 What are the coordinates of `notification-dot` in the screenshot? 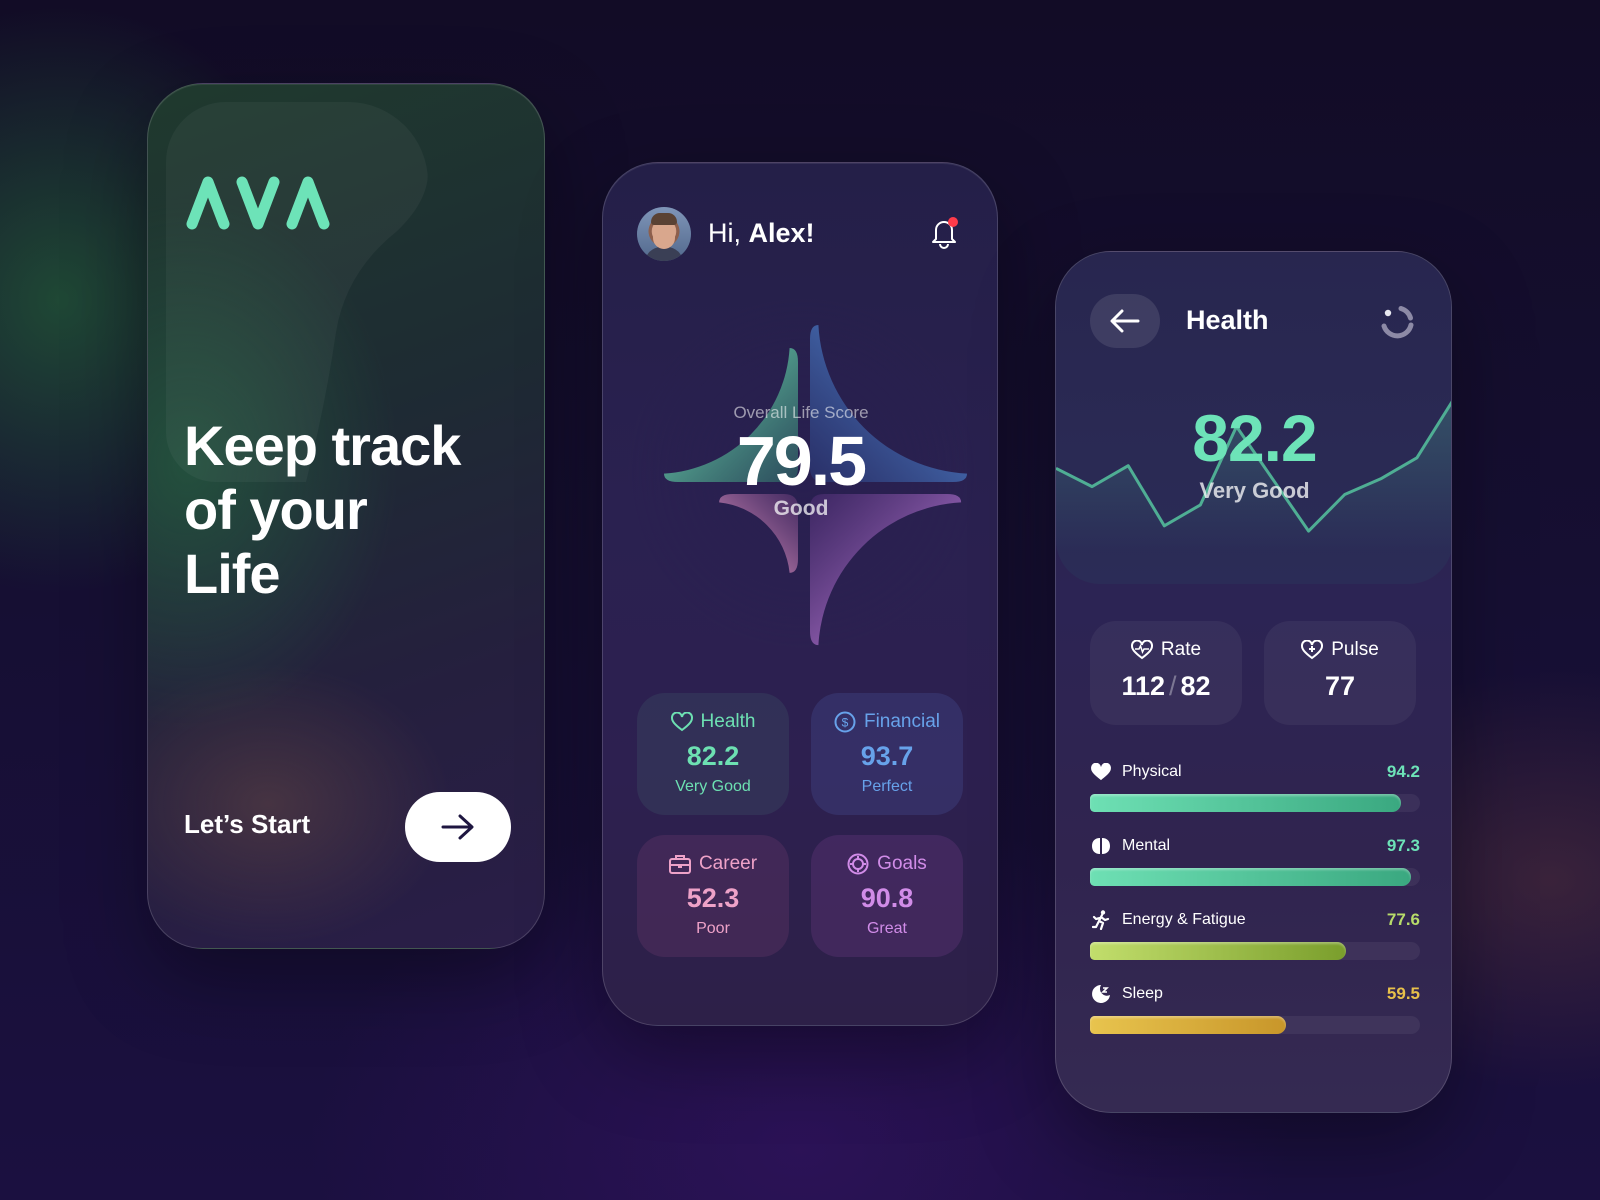 It's located at (953, 222).